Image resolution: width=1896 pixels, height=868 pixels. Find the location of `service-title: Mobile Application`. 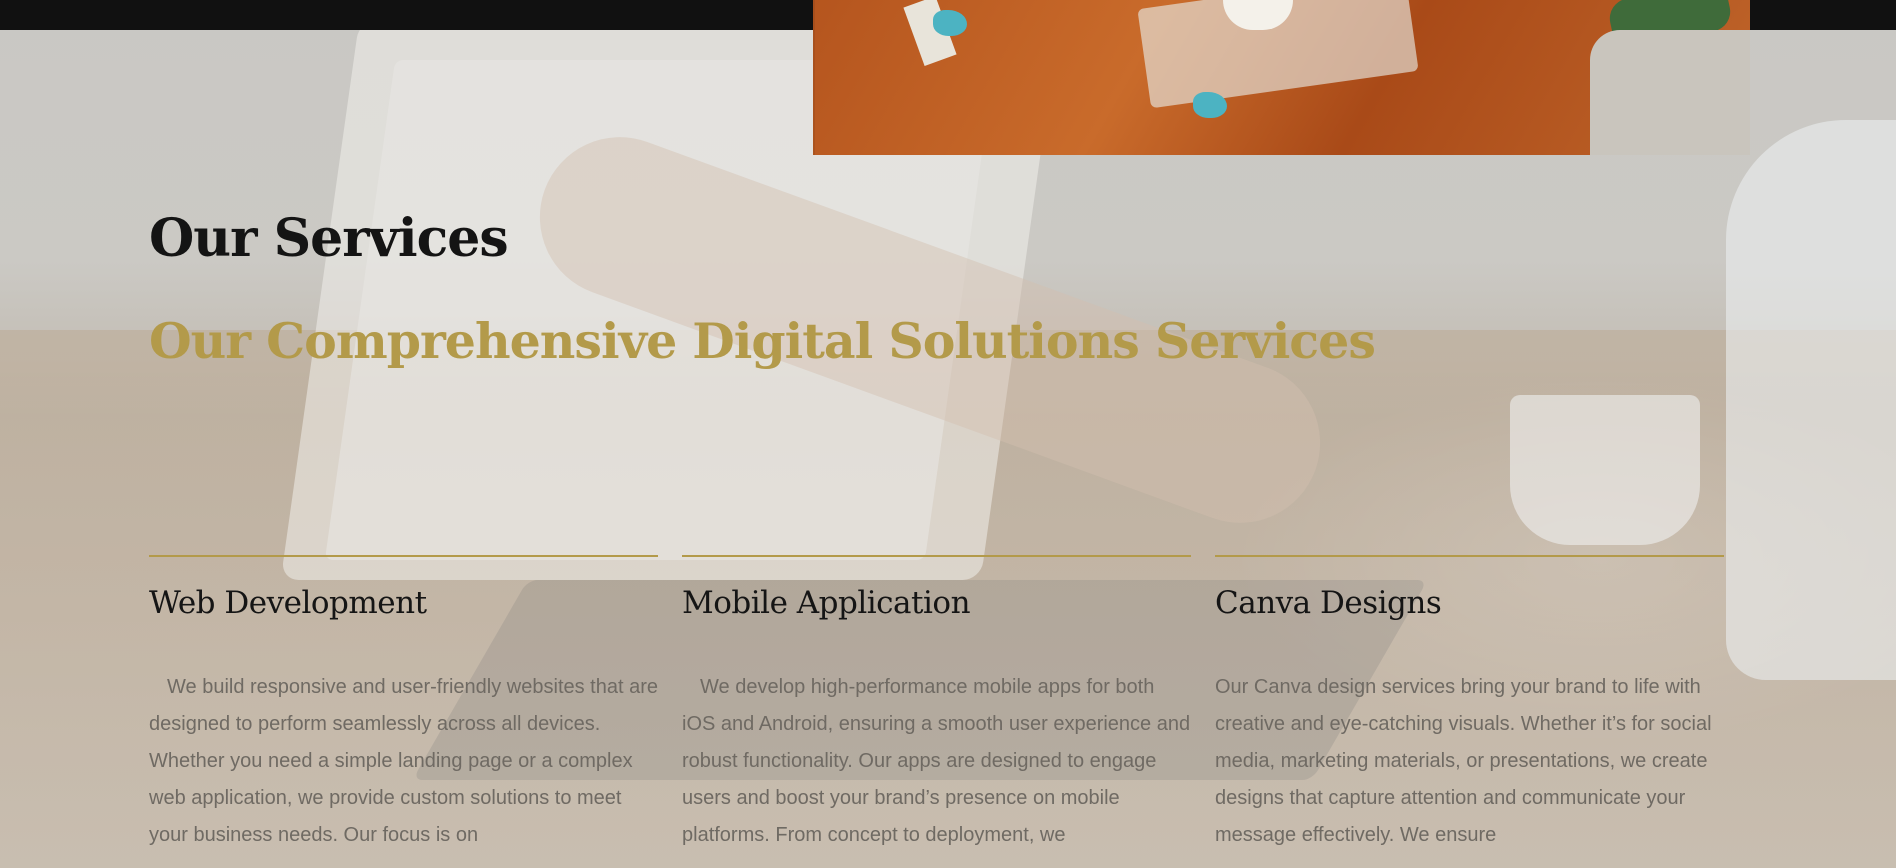

service-title: Mobile Application is located at coordinates (826, 603).